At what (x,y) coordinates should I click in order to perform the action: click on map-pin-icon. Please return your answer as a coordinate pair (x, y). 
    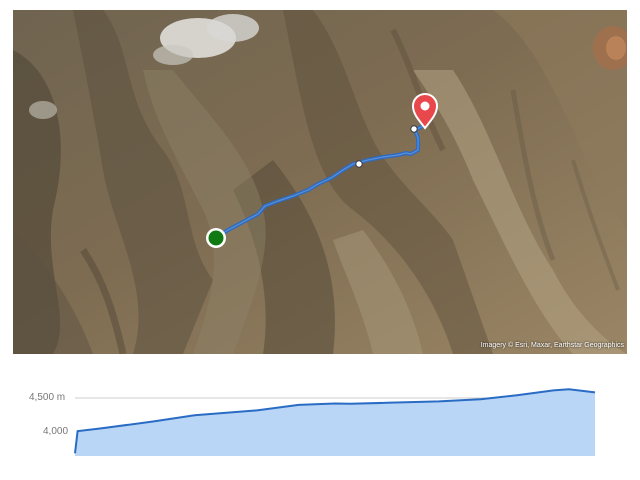
    Looking at the image, I should click on (425, 111).